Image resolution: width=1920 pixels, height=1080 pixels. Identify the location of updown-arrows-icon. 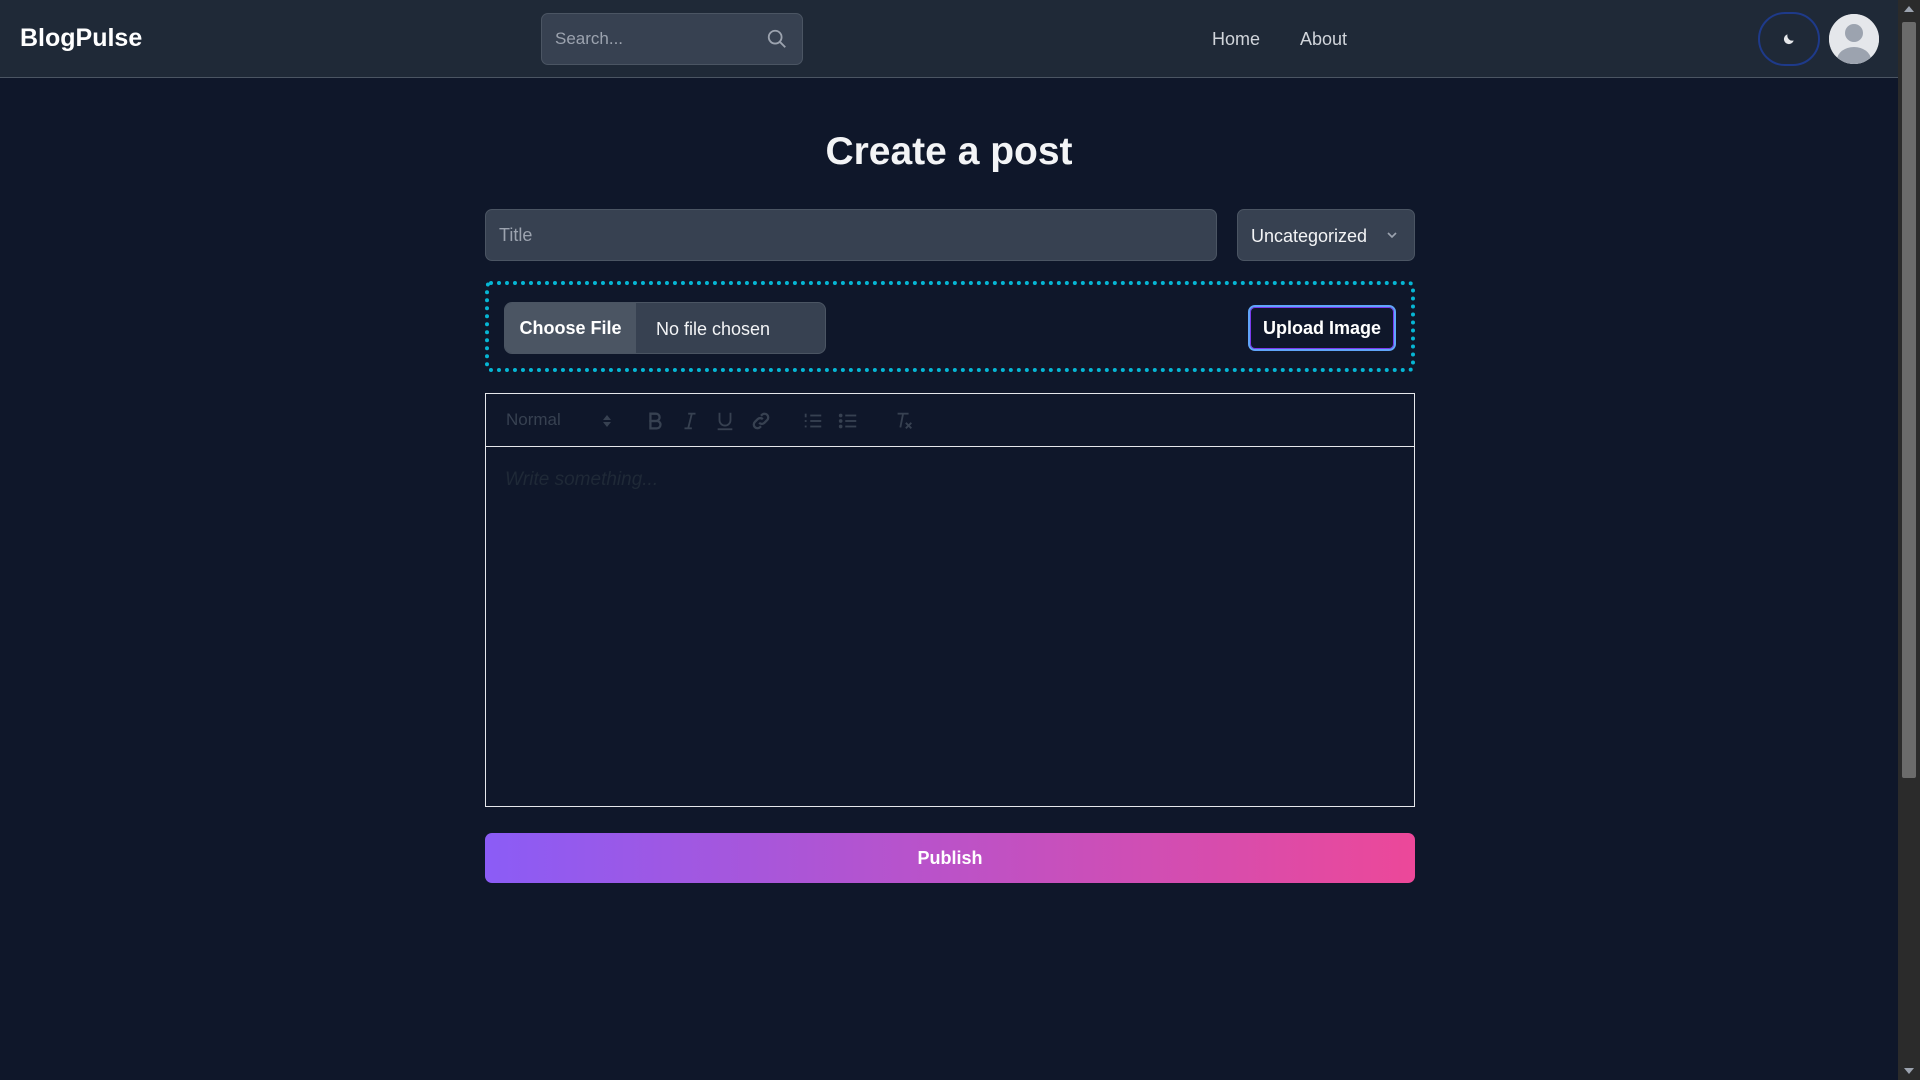
(607, 421).